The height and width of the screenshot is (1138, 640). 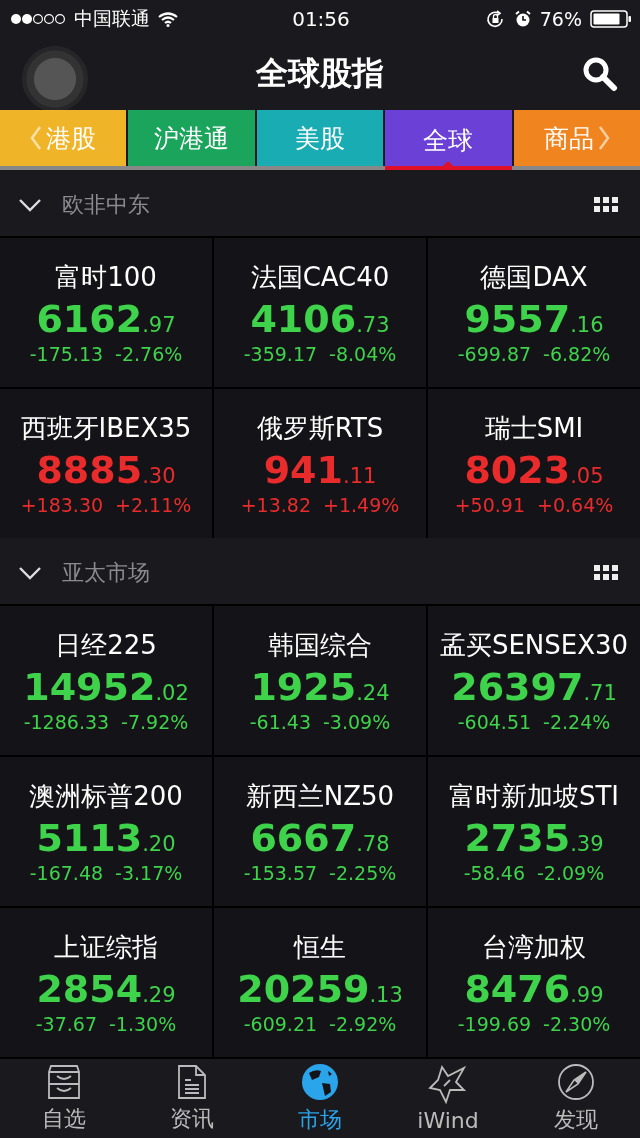 What do you see at coordinates (320, 1081) in the screenshot?
I see `globe-icon` at bounding box center [320, 1081].